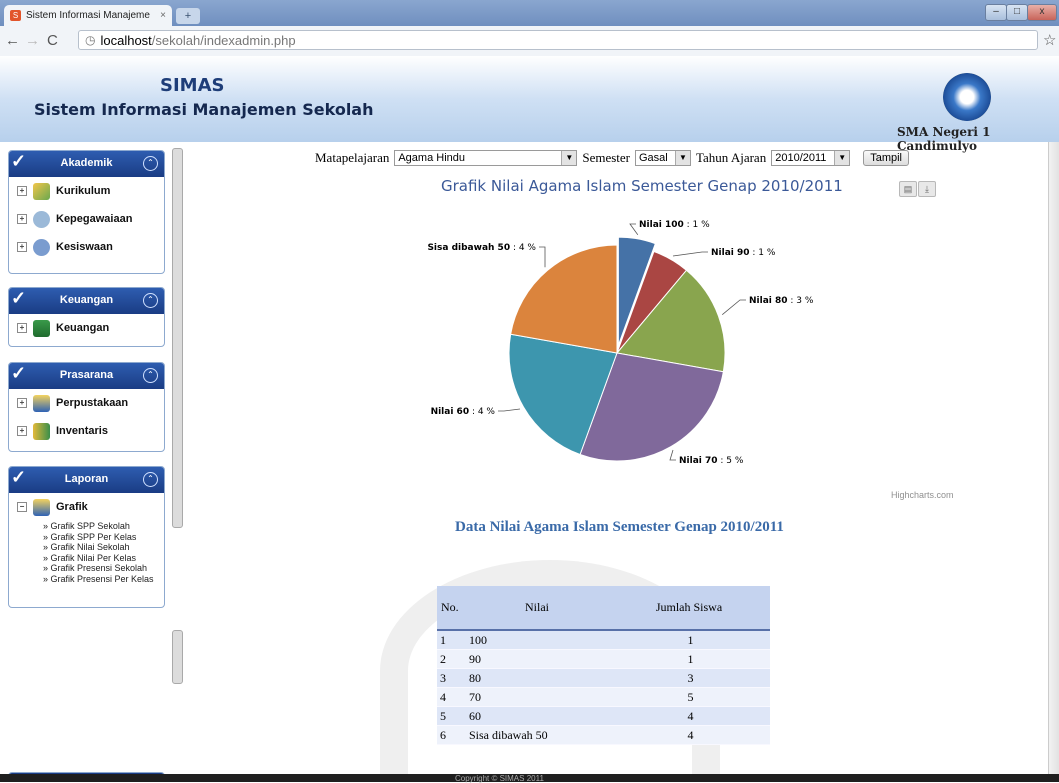 Image resolution: width=1059 pixels, height=783 pixels. What do you see at coordinates (468, 248) in the screenshot?
I see `pie-label-category: Sisa dibawah 50` at bounding box center [468, 248].